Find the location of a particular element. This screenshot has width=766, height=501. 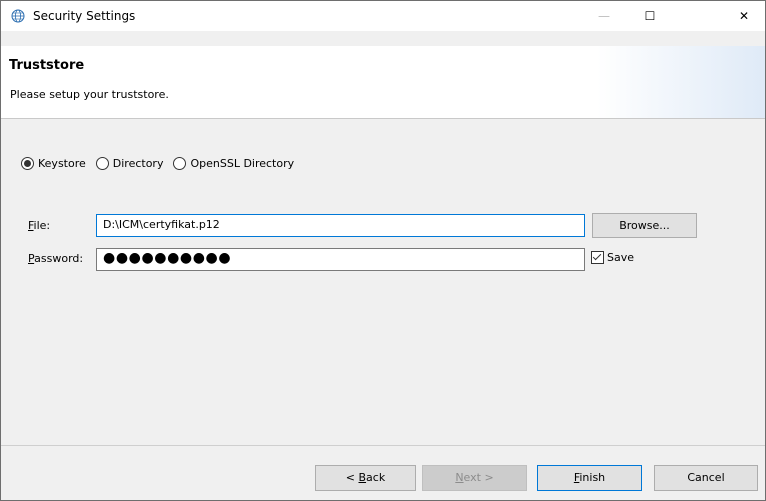

radio-keystore-indicator is located at coordinates (27, 163).